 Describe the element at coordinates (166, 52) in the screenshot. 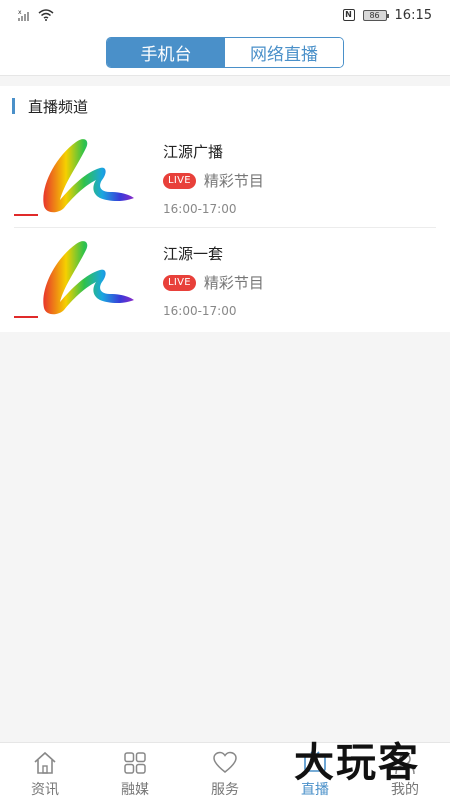

I see `tab-phone-station: 手机台` at that location.